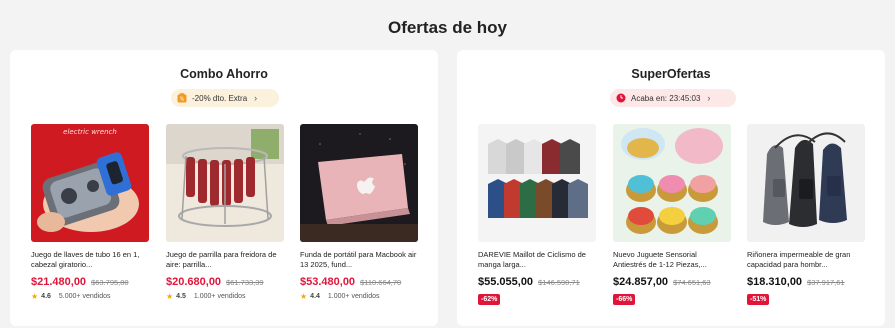 The height and width of the screenshot is (328, 895). Describe the element at coordinates (59, 282) in the screenshot. I see `product-price: $21.480,00` at that location.